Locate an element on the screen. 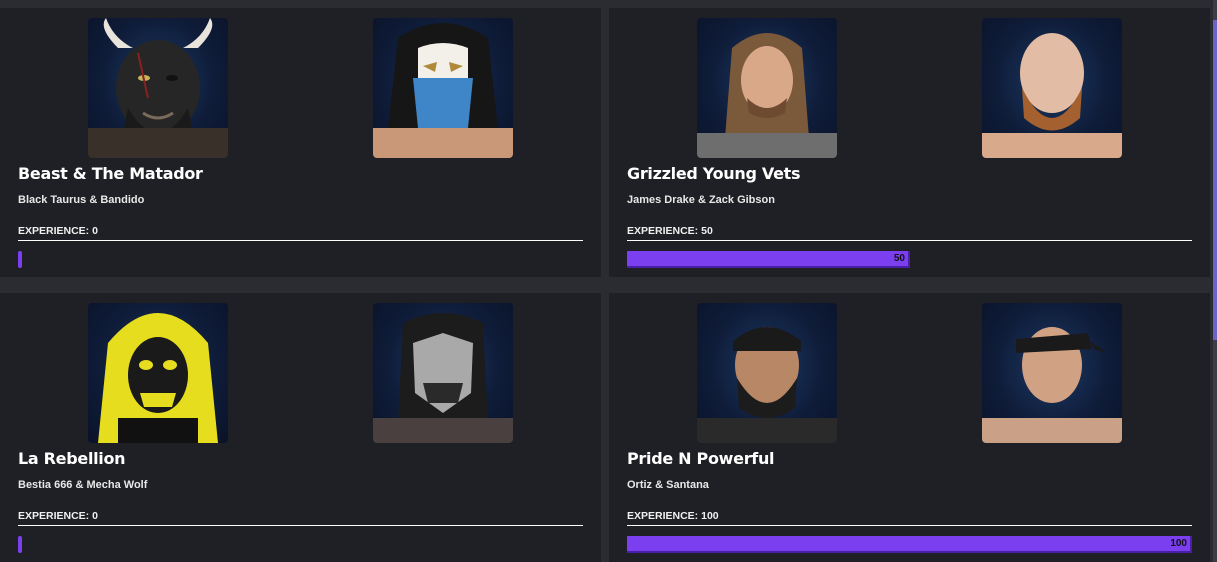 The width and height of the screenshot is (1217, 562). blue-mask-wrestler-portrait is located at coordinates (443, 88).